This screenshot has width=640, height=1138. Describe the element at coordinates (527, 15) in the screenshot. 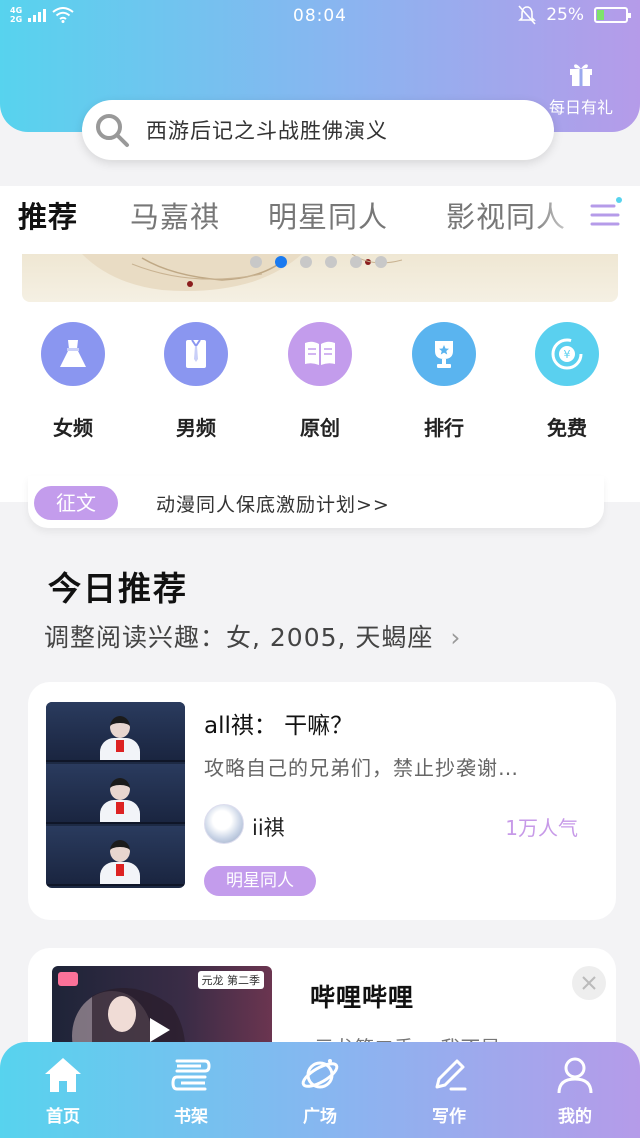

I see `bell-muted-icon` at that location.